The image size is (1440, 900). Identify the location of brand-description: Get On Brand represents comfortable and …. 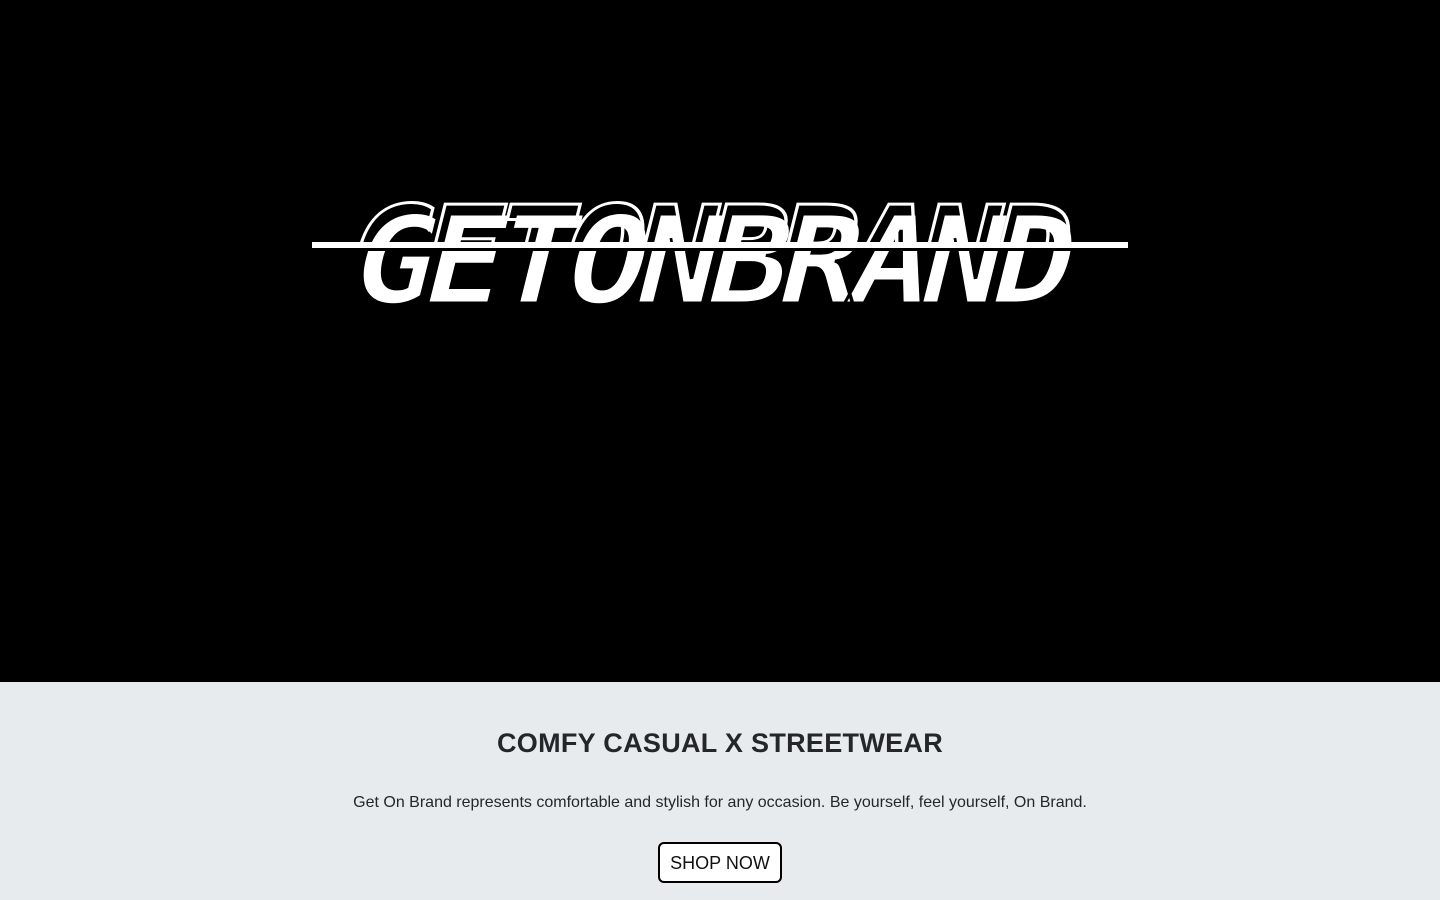
(720, 802).